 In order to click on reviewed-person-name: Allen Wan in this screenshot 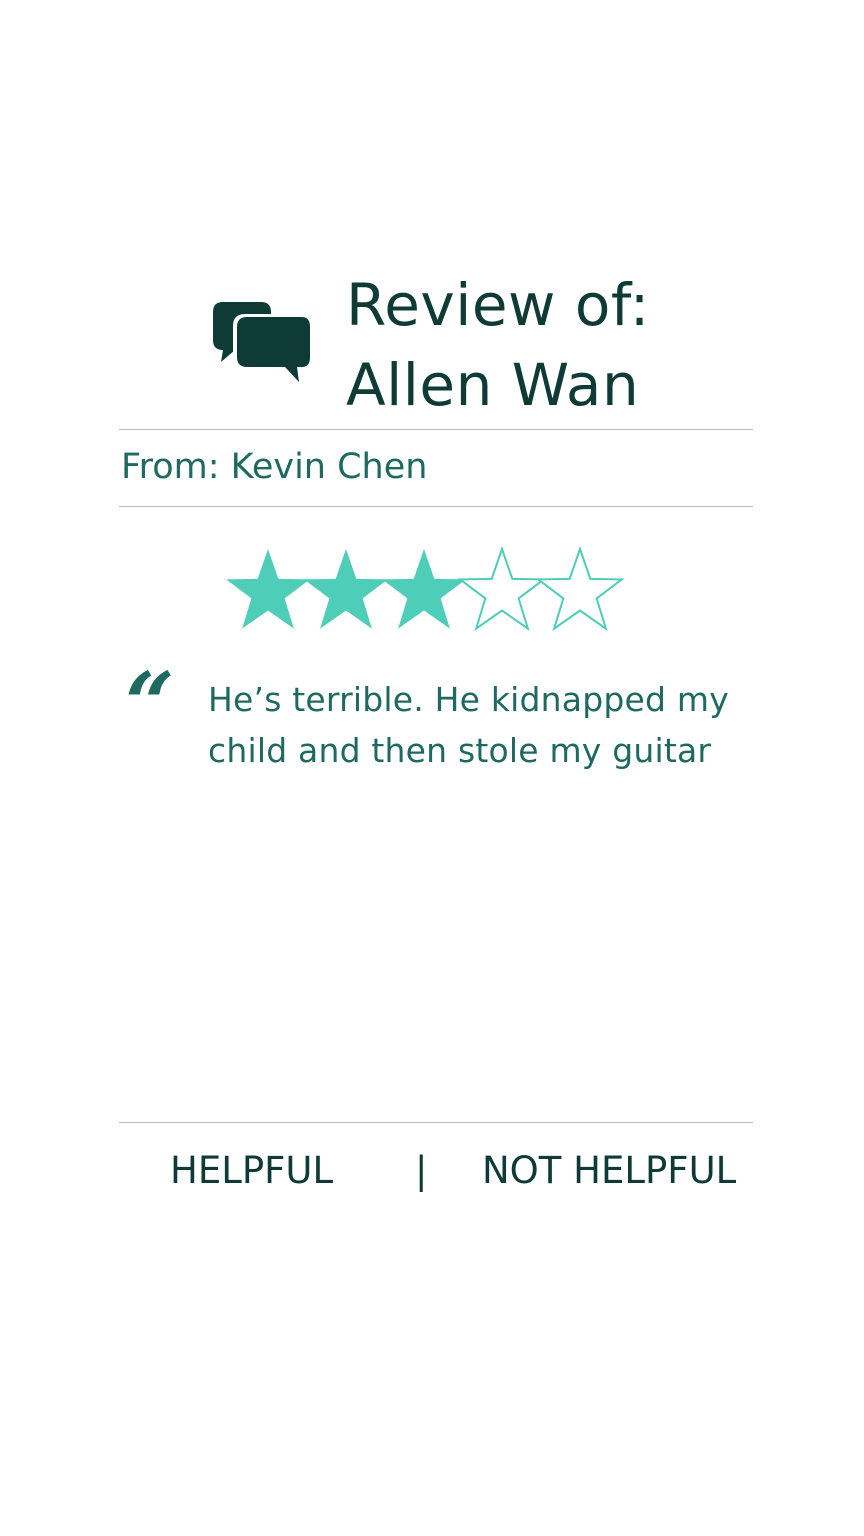, I will do `click(493, 385)`.